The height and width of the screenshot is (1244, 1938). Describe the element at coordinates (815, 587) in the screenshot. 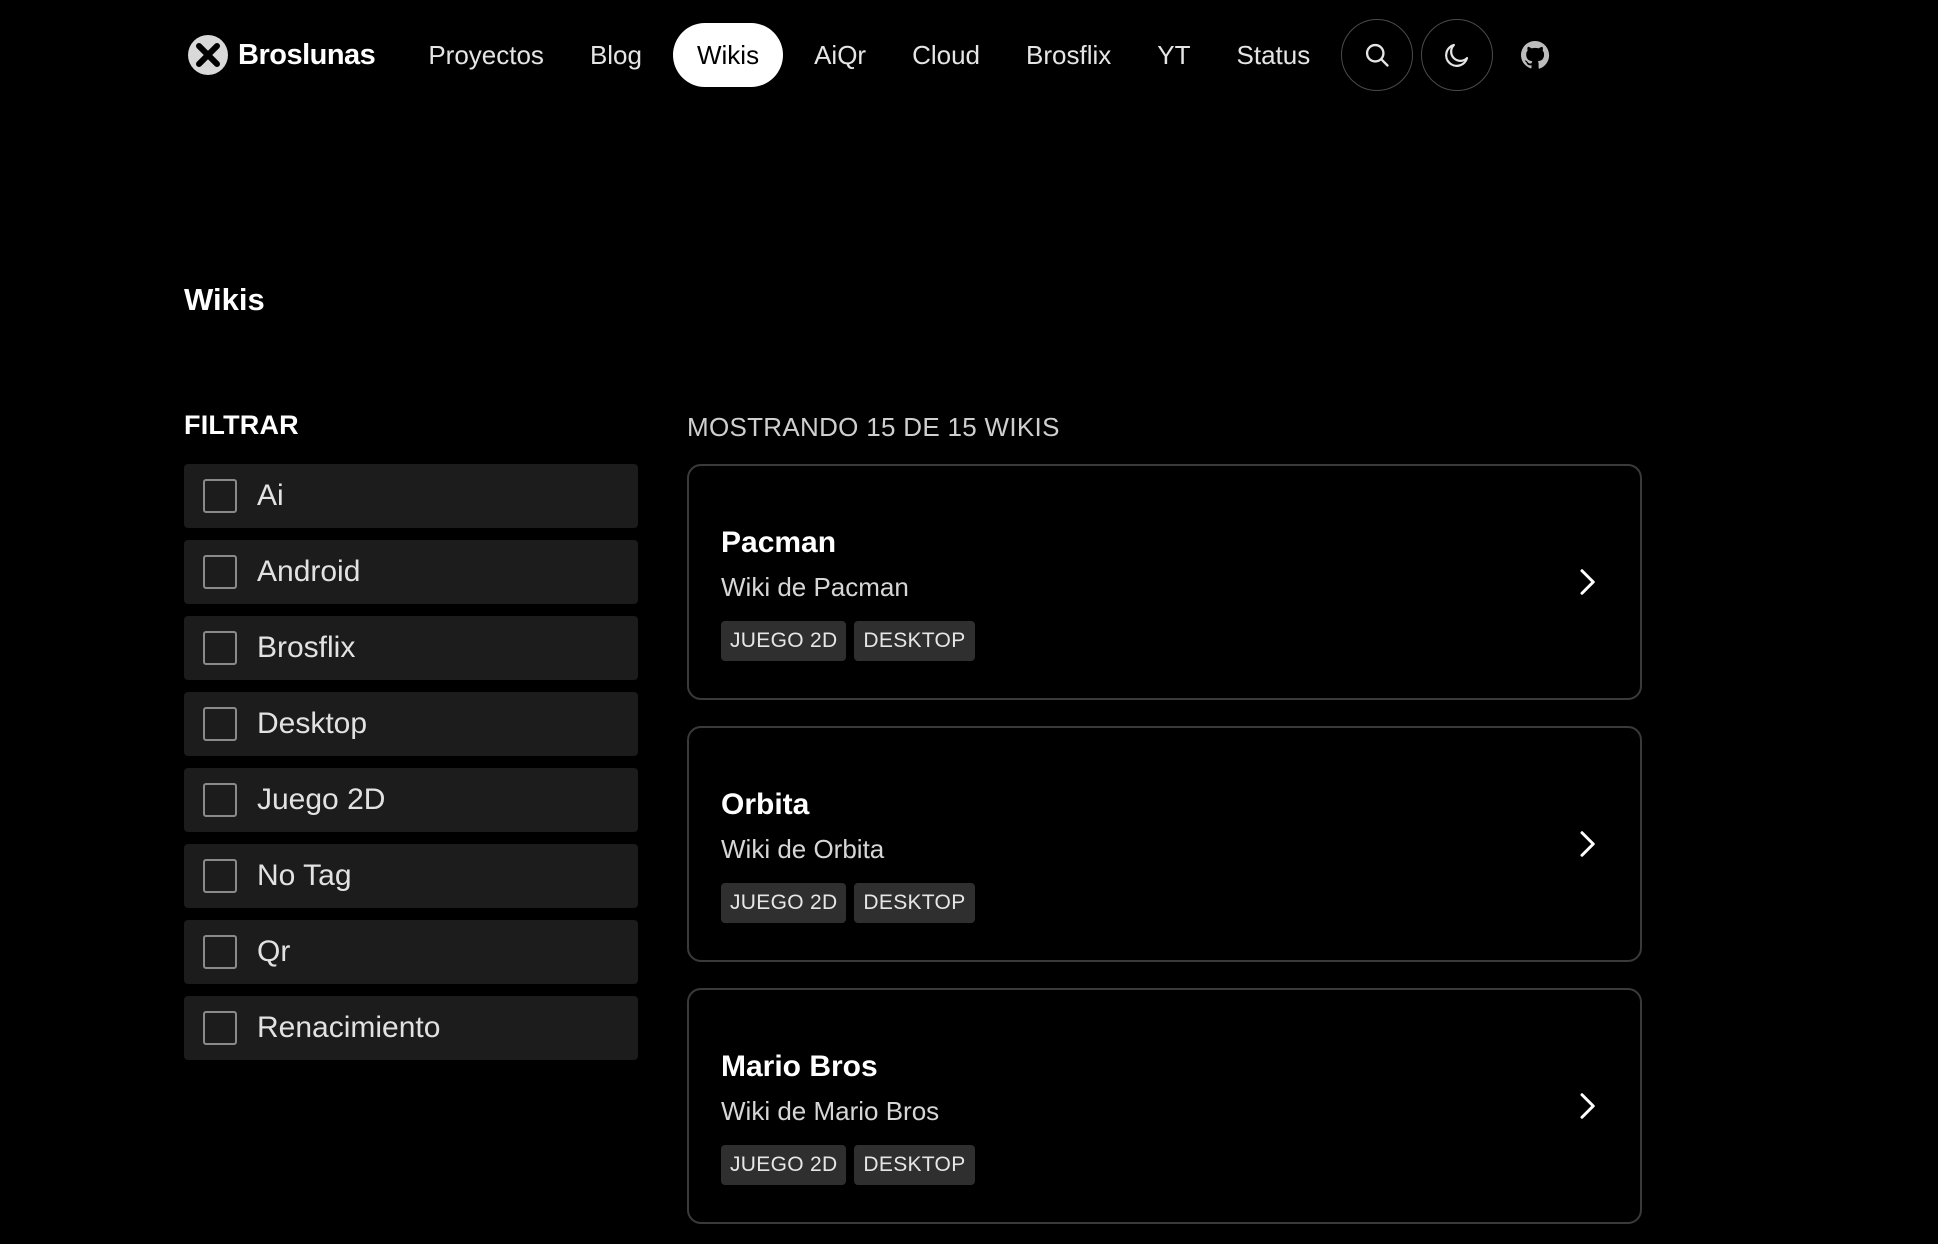

I see `wiki-card-description: Wiki de Pacman` at that location.